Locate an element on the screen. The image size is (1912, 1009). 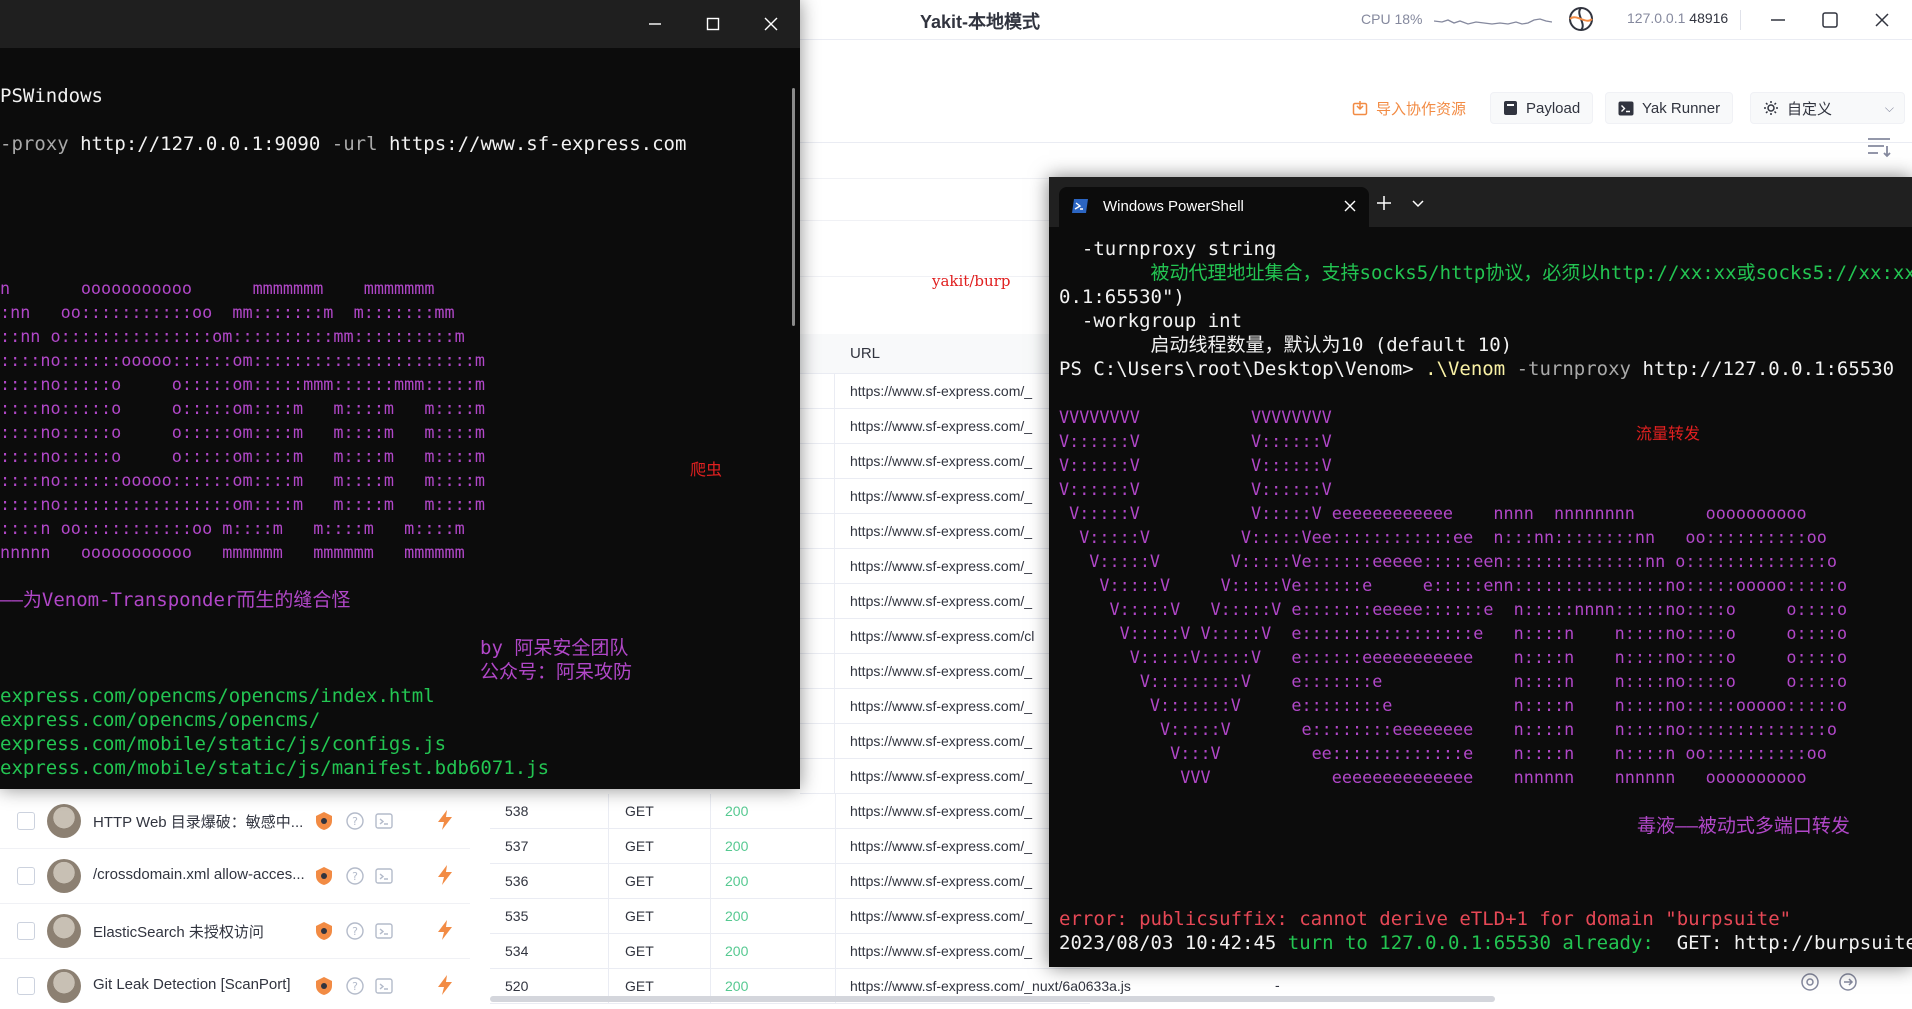
payload-label: Payload is located at coordinates (1553, 108).